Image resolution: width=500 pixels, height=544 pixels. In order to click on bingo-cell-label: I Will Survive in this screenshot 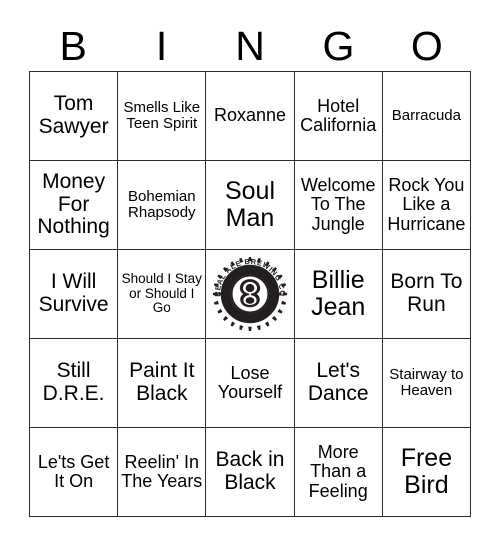, I will do `click(73, 293)`.